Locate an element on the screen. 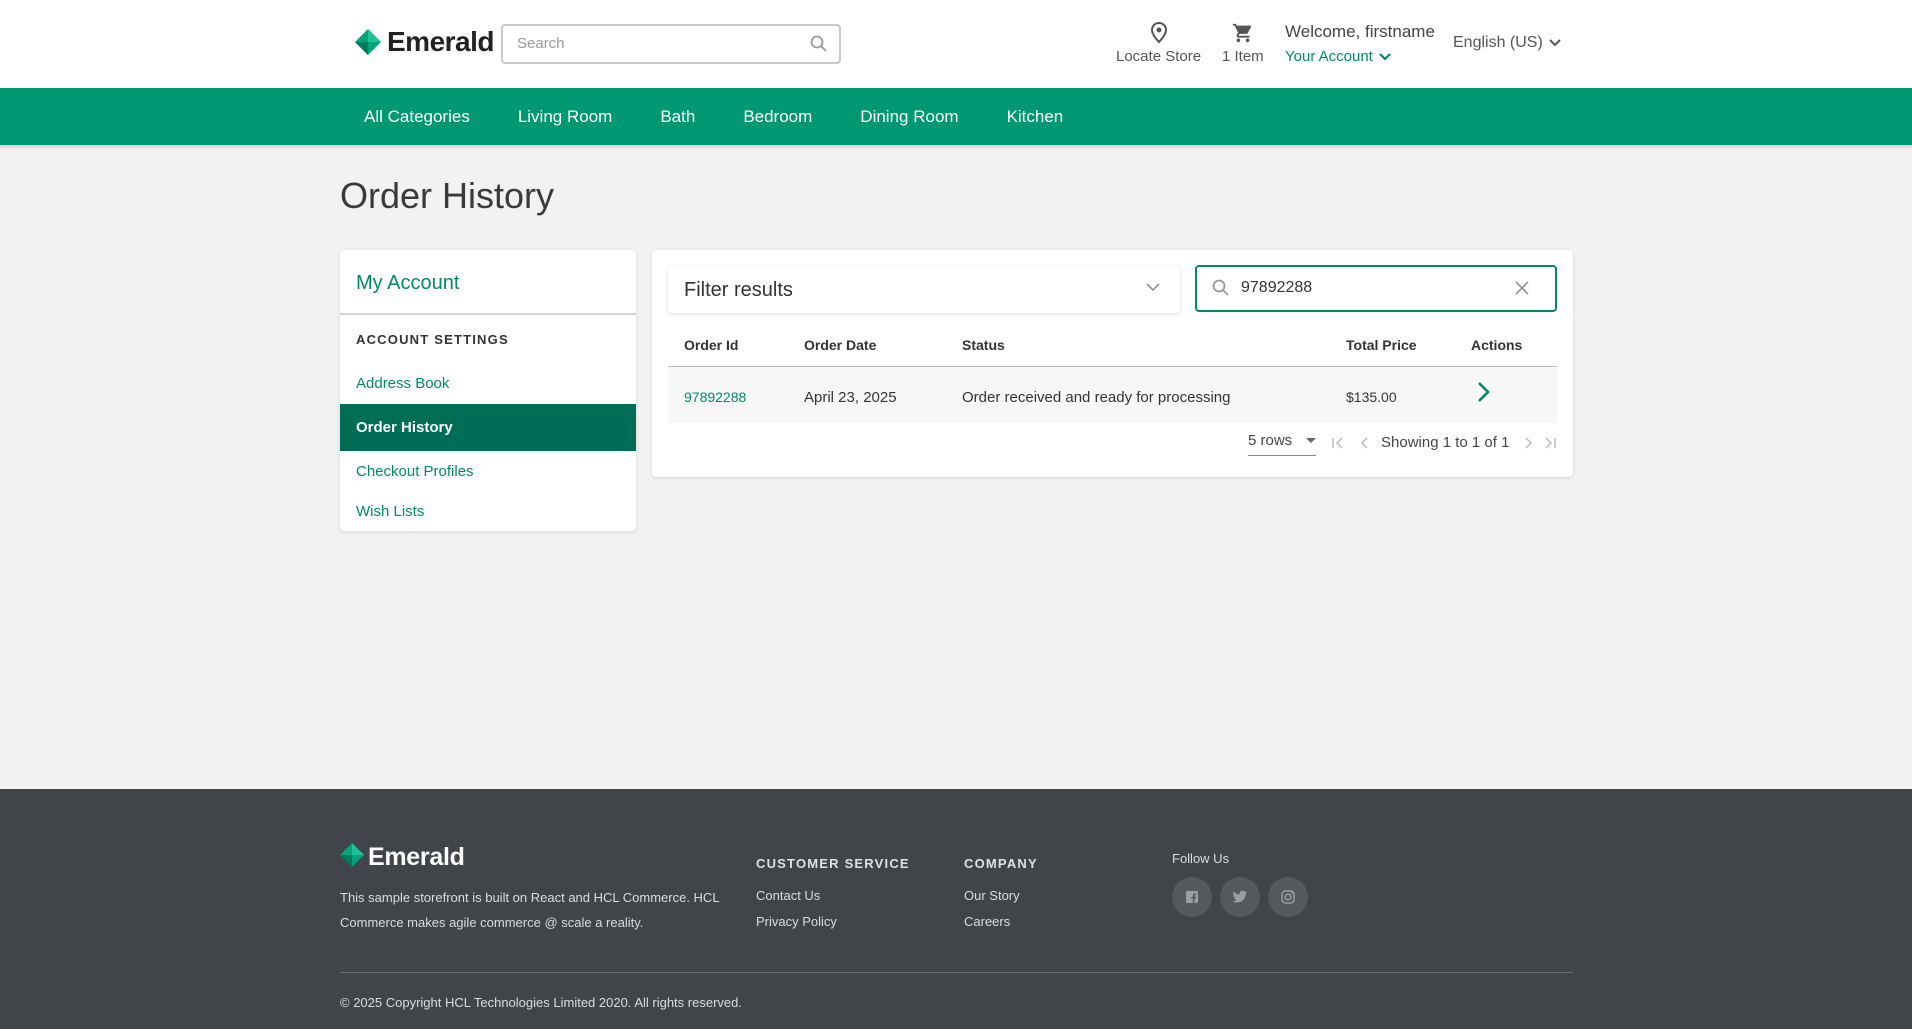 Image resolution: width=1912 pixels, height=1029 pixels. your-account-label: Your Account is located at coordinates (1329, 56).